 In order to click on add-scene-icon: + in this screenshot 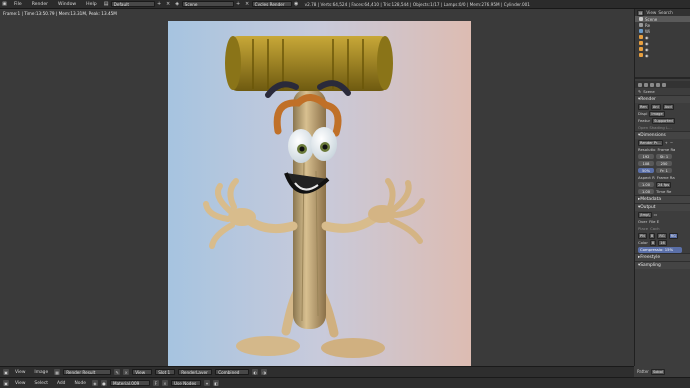, I will do `click(238, 4)`.